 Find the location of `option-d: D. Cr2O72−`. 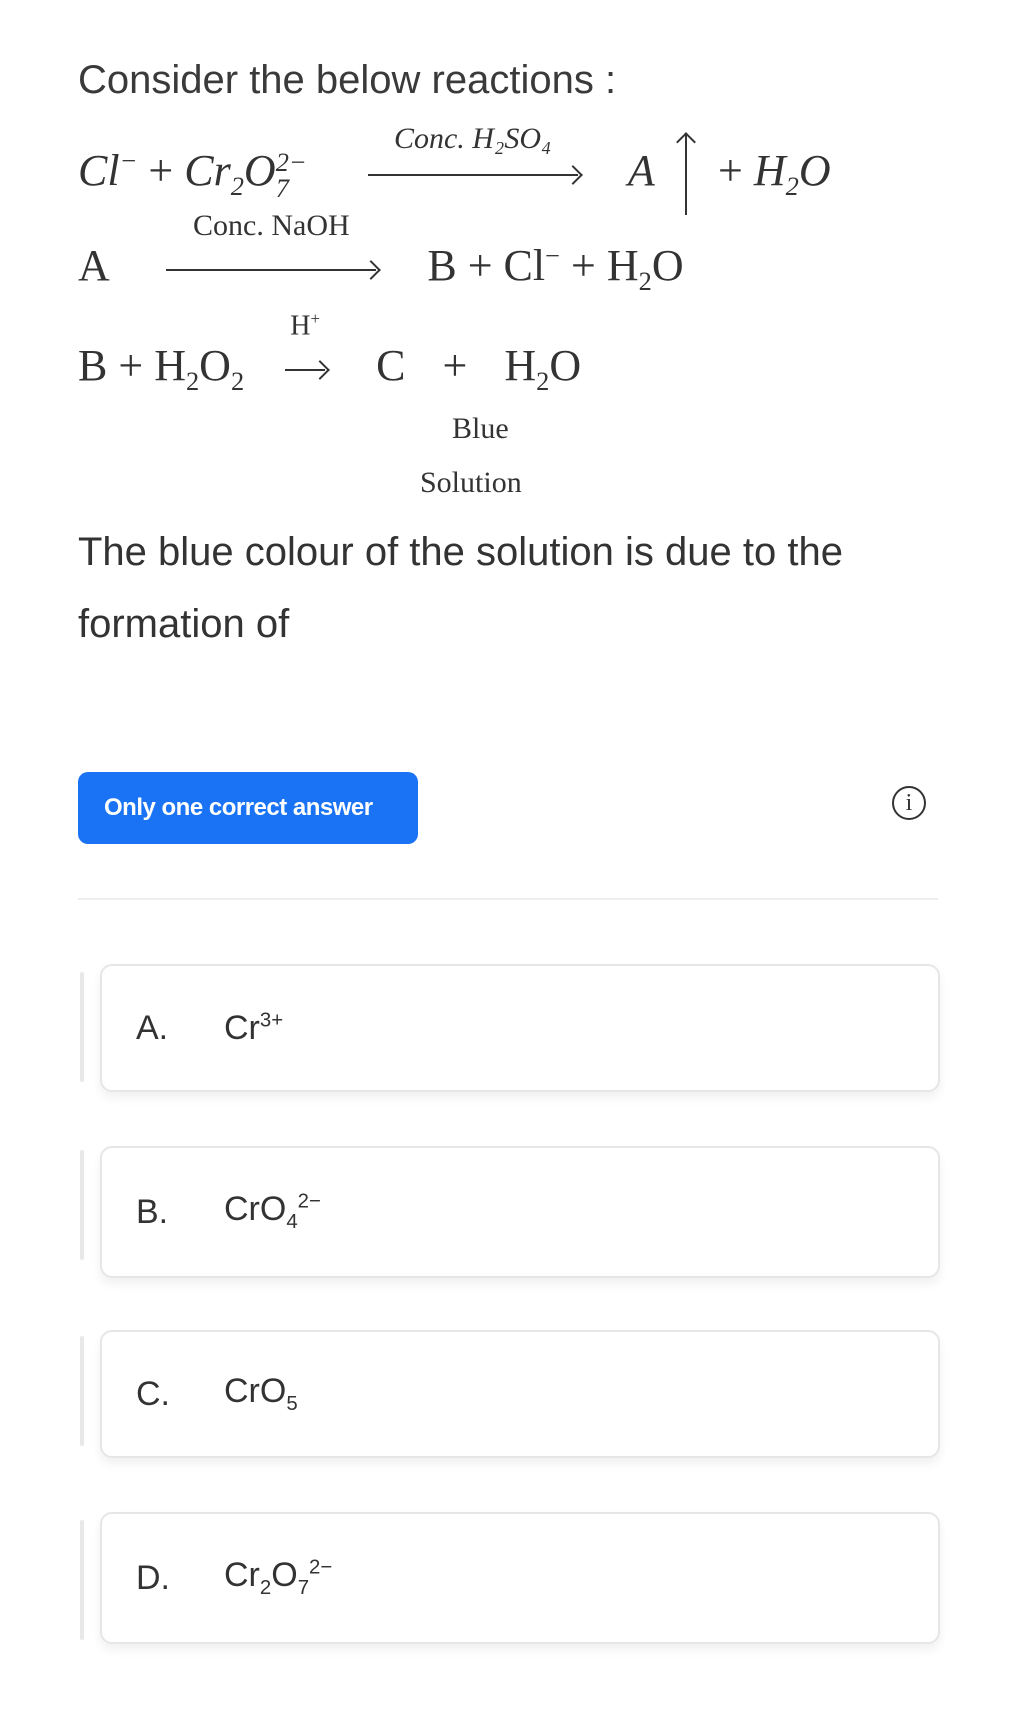

option-d: D. Cr2O72− is located at coordinates (520, 1578).